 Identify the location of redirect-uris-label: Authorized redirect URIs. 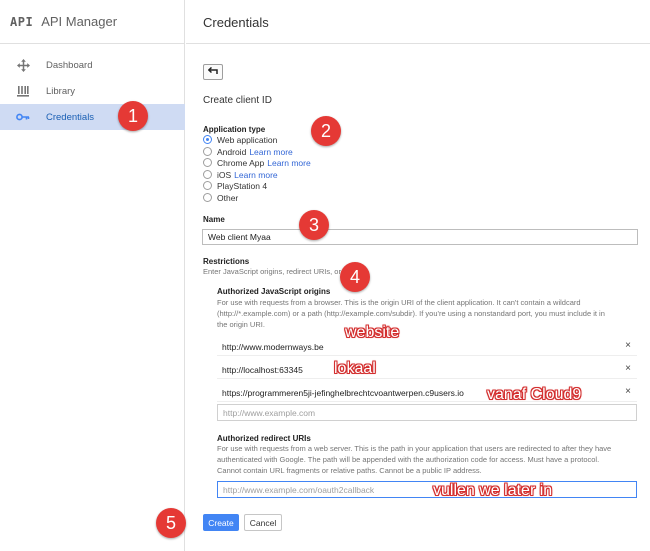
(264, 438).